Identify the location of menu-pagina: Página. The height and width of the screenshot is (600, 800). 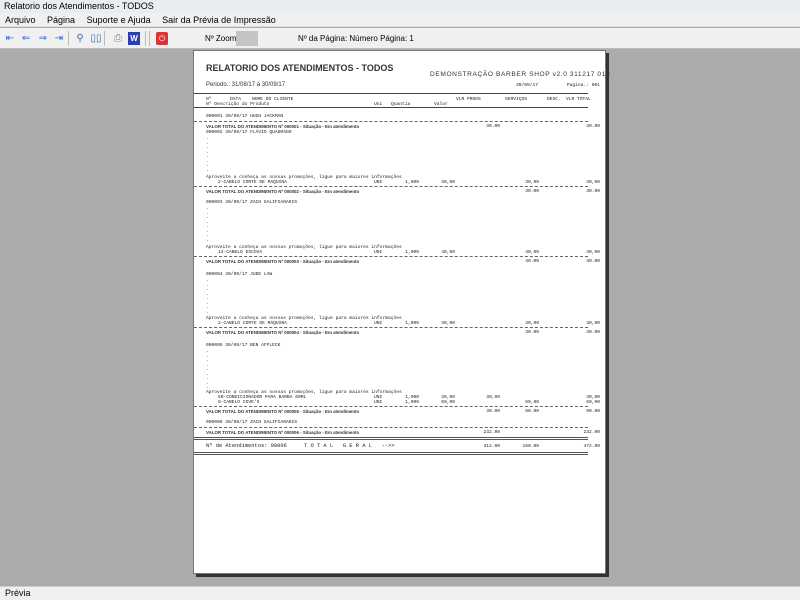
(63, 20).